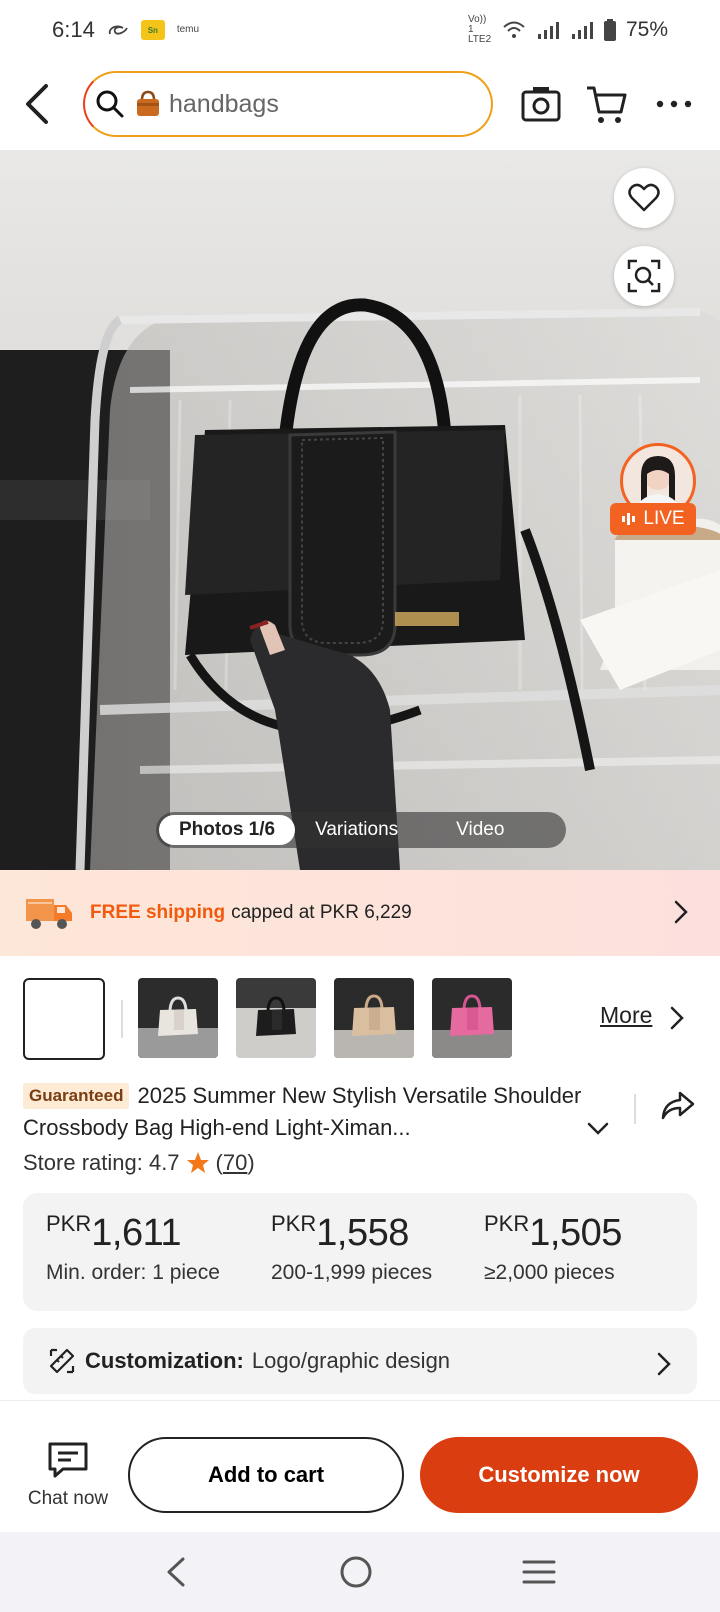 This screenshot has height=1612, width=720. What do you see at coordinates (539, 1572) in the screenshot?
I see `nav-menu-icon` at bounding box center [539, 1572].